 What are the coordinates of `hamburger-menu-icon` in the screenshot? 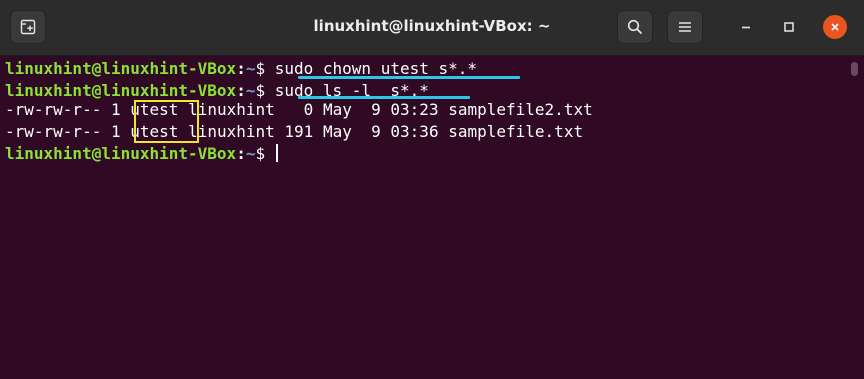 It's located at (685, 27).